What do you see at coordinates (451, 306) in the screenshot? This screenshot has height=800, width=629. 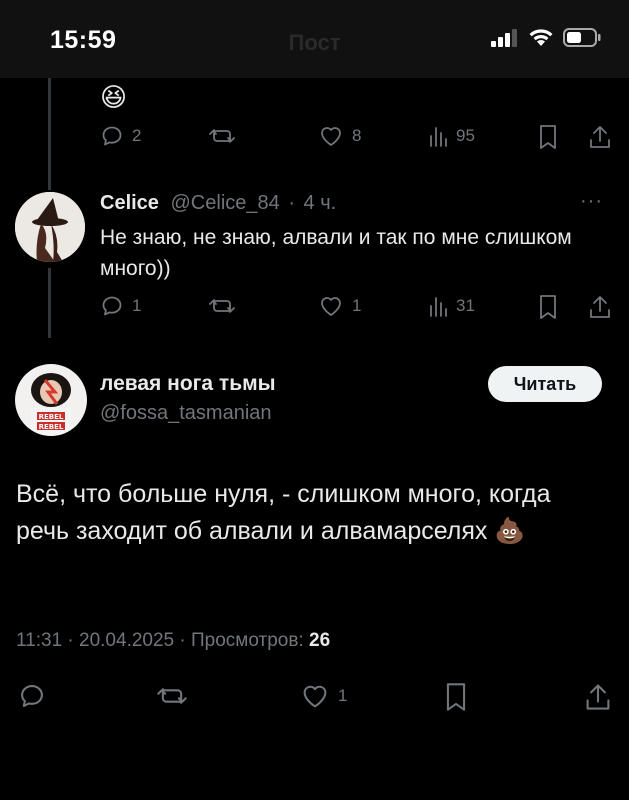 I see `views-button: 31` at bounding box center [451, 306].